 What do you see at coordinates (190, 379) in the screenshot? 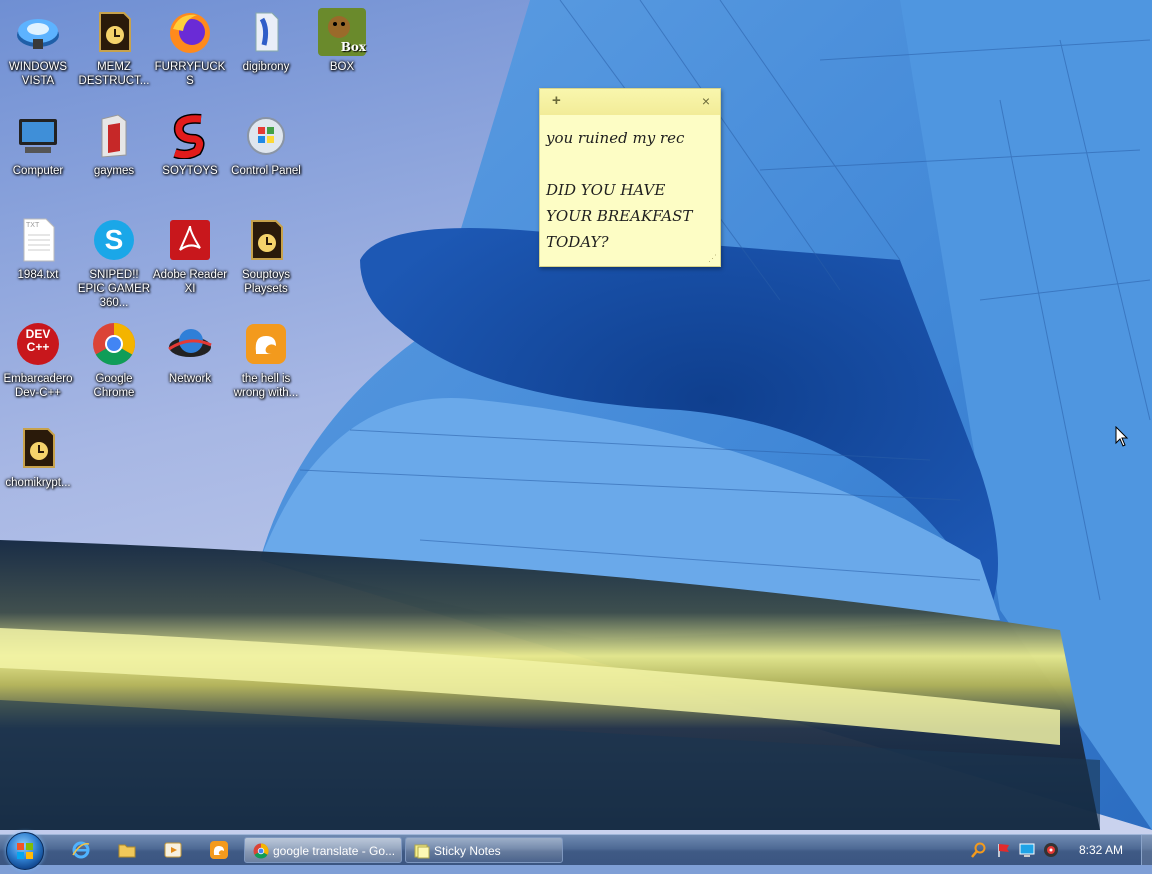
I see `desktop-icon-label: Network` at bounding box center [190, 379].